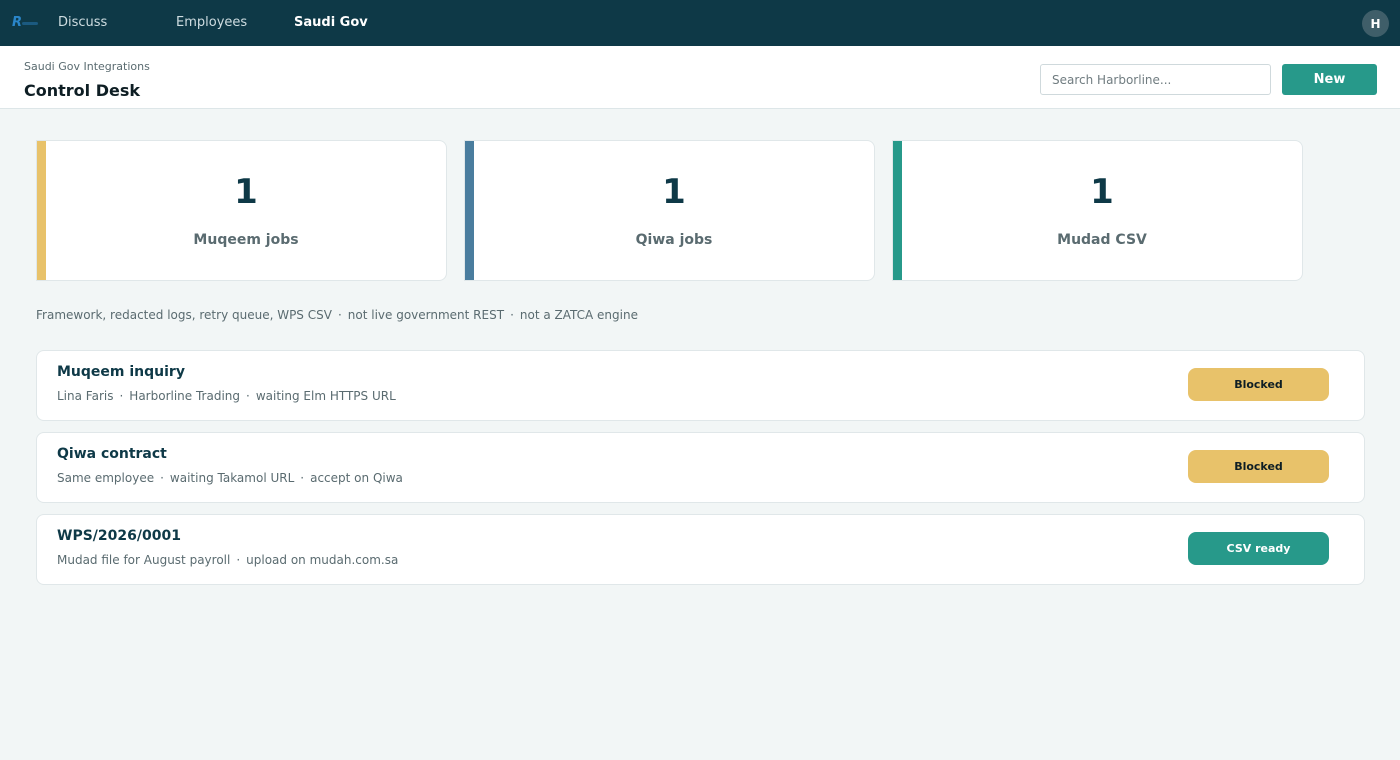 This screenshot has height=760, width=1400. What do you see at coordinates (674, 240) in the screenshot?
I see `stat-label: Qiwa jobs` at bounding box center [674, 240].